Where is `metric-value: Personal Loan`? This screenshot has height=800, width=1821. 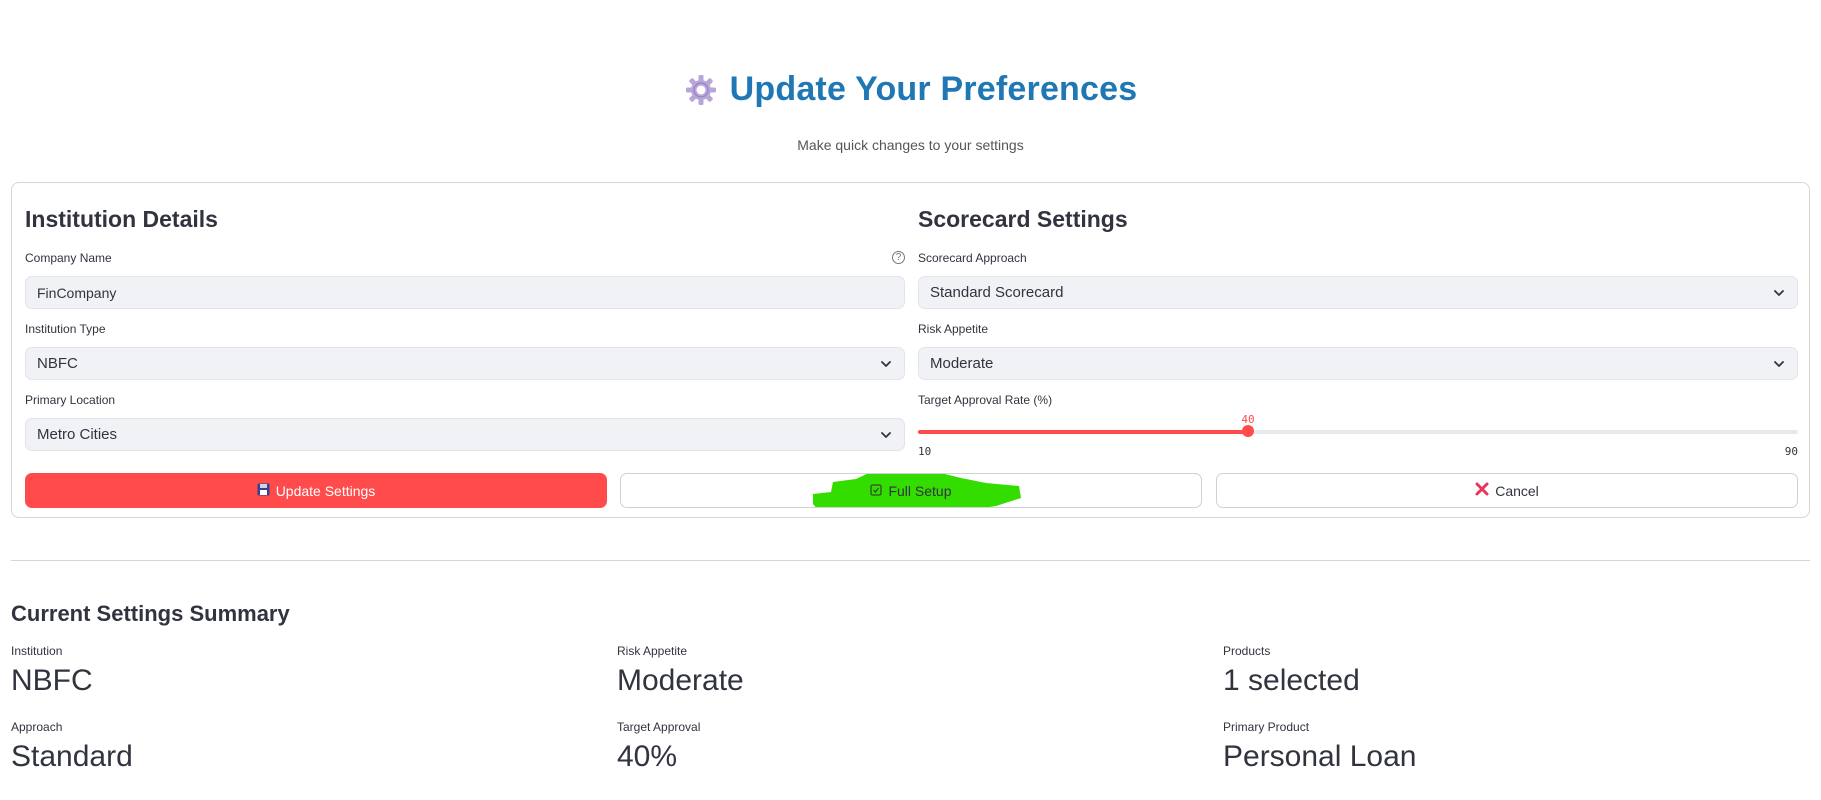 metric-value: Personal Loan is located at coordinates (1320, 756).